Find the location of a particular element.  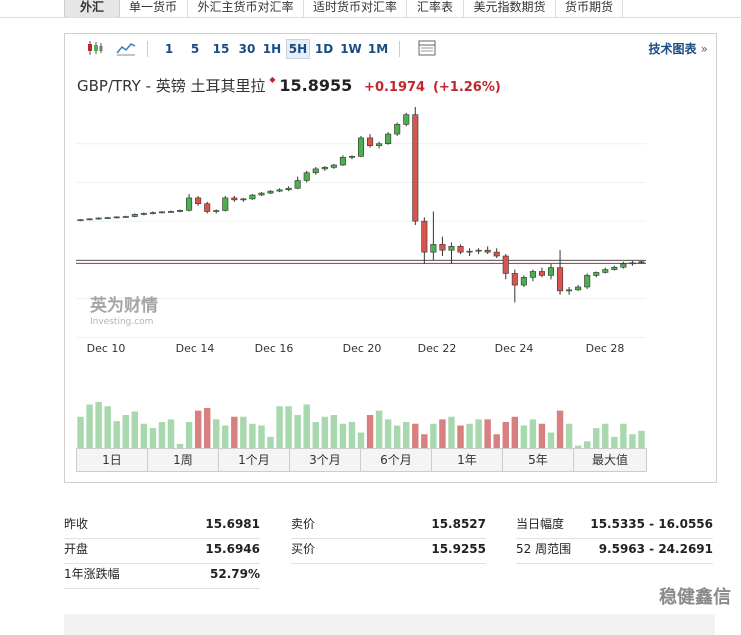

x-tick-label: Dec 28 is located at coordinates (605, 348).